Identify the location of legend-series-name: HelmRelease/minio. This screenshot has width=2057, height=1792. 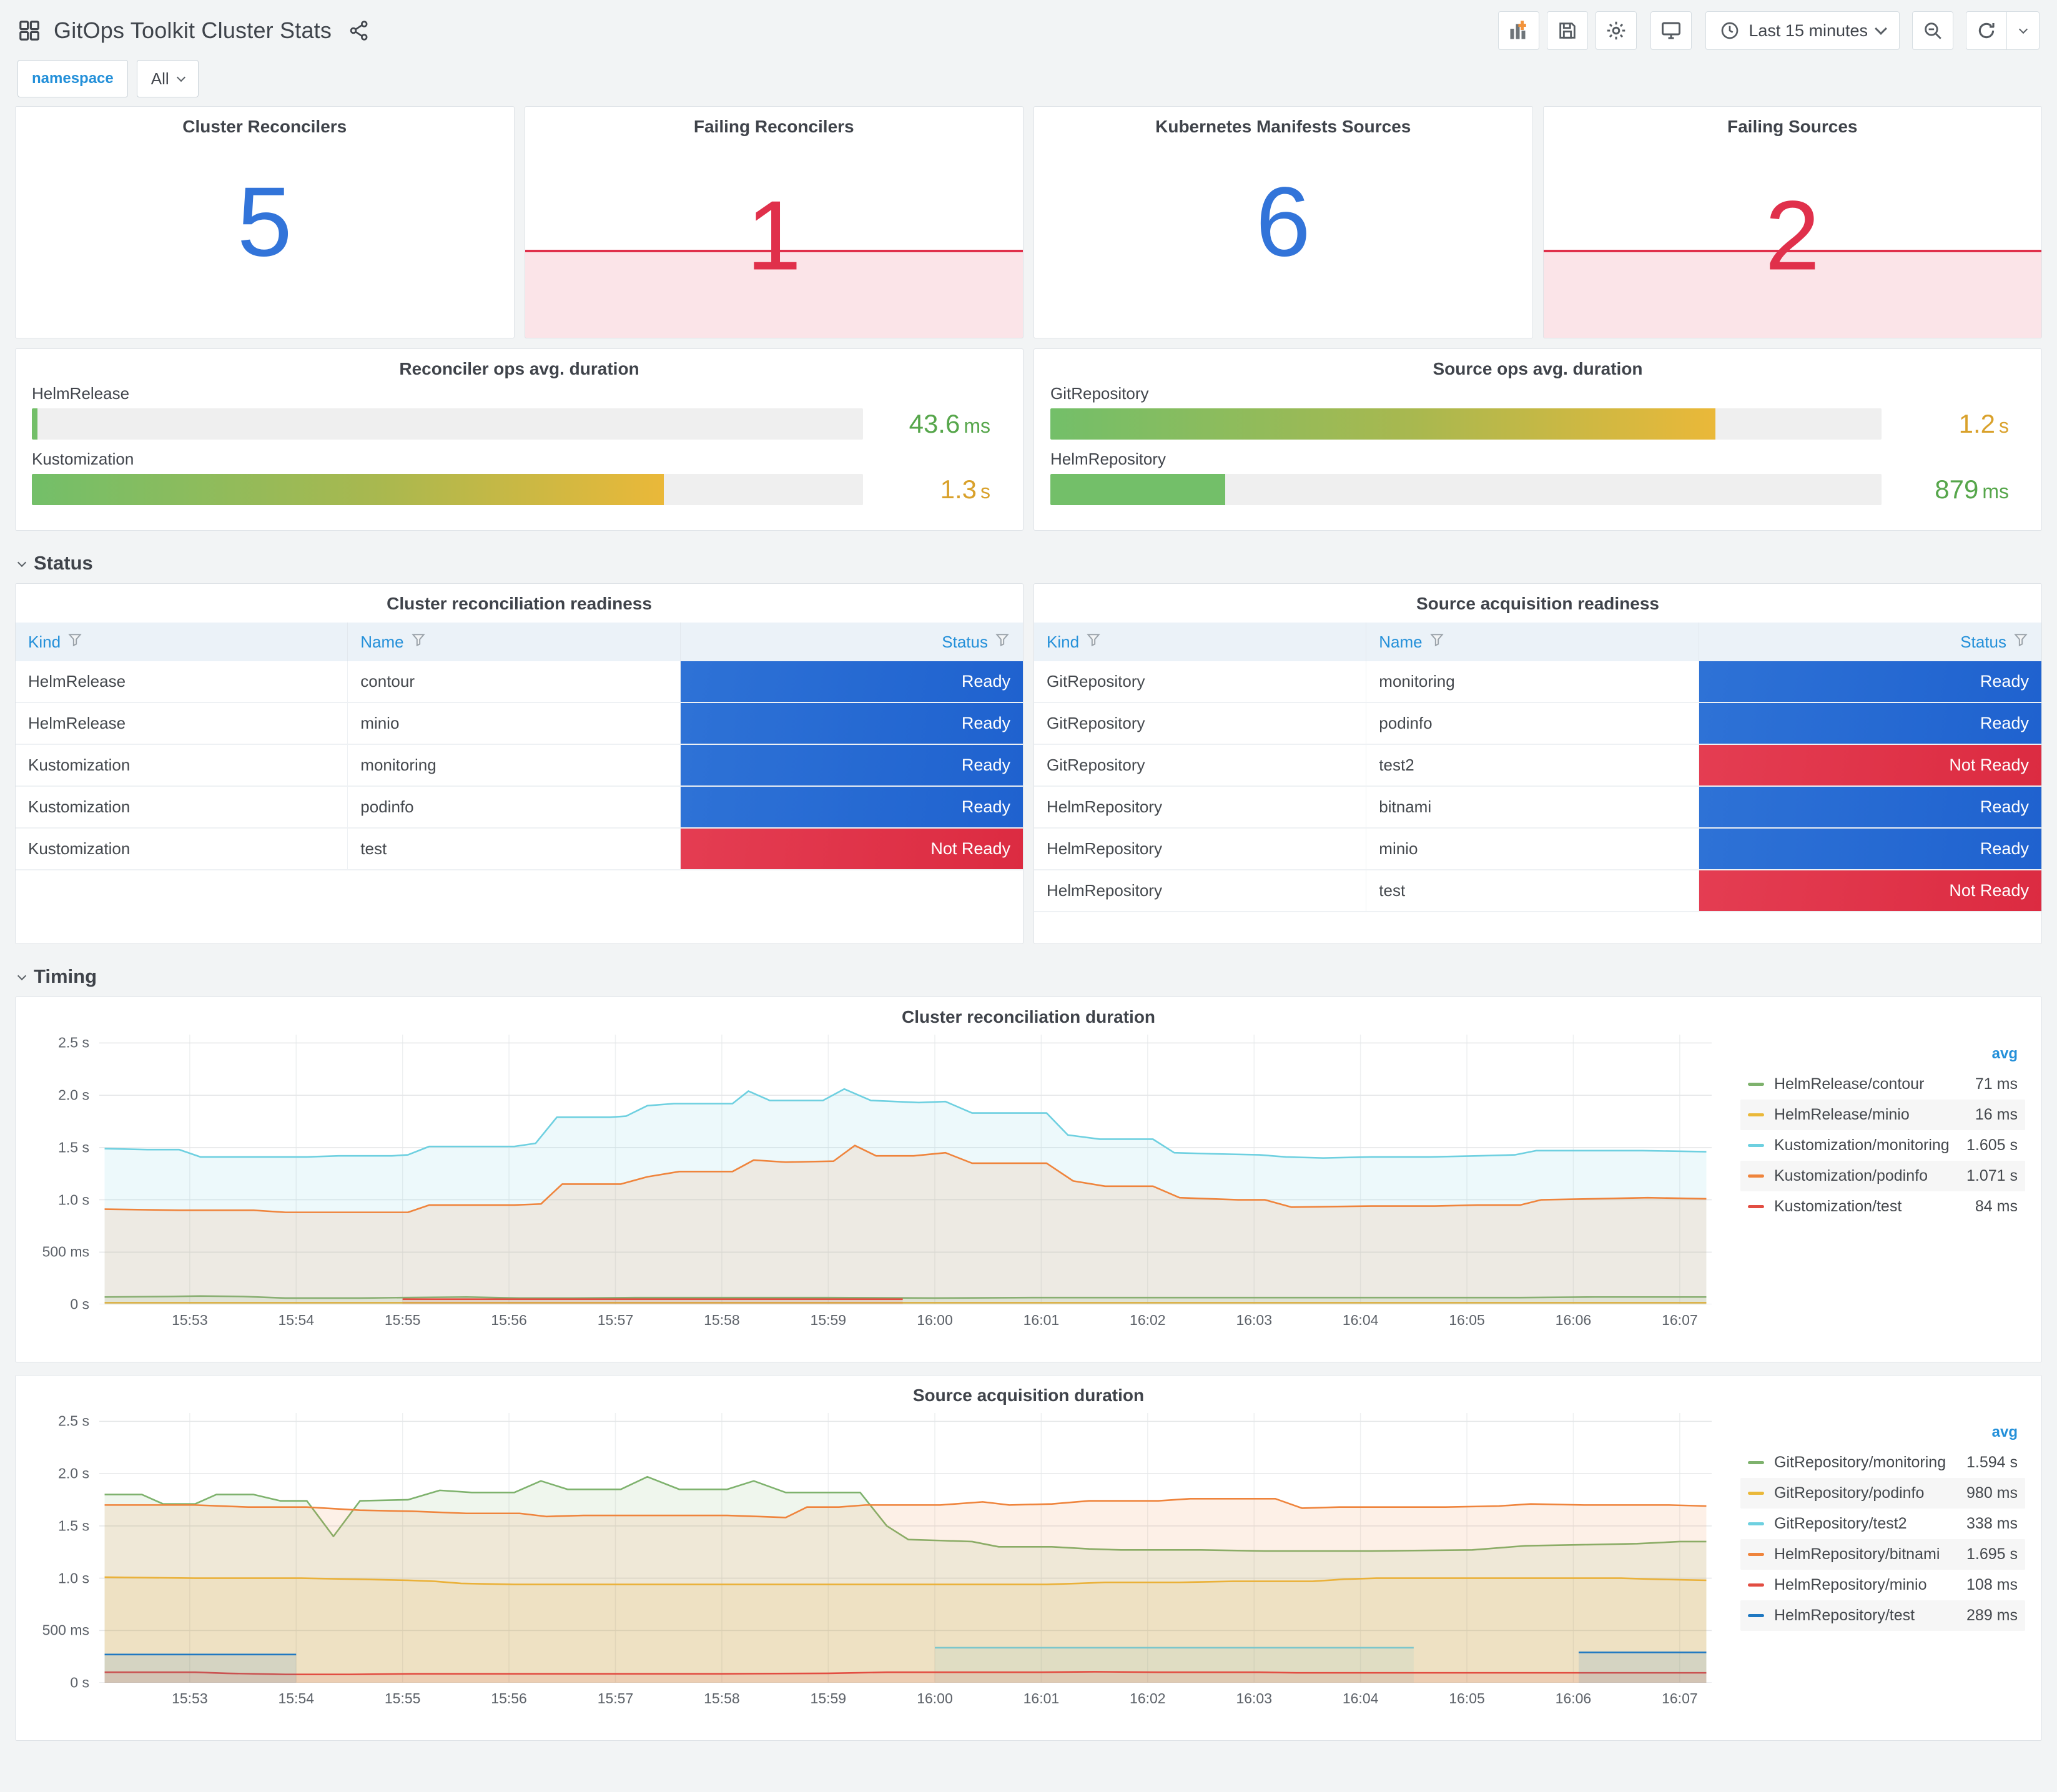
(1856, 1115).